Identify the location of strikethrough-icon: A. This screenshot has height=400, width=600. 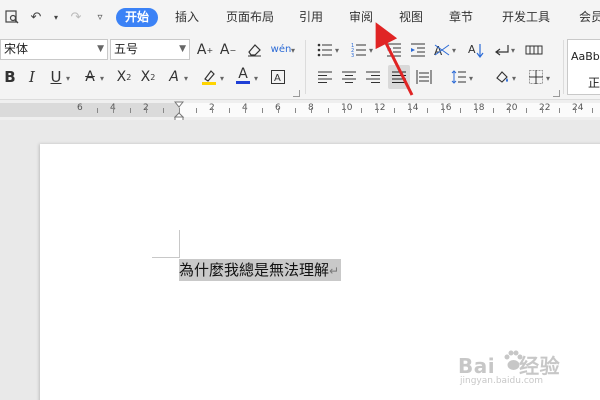
(90, 77).